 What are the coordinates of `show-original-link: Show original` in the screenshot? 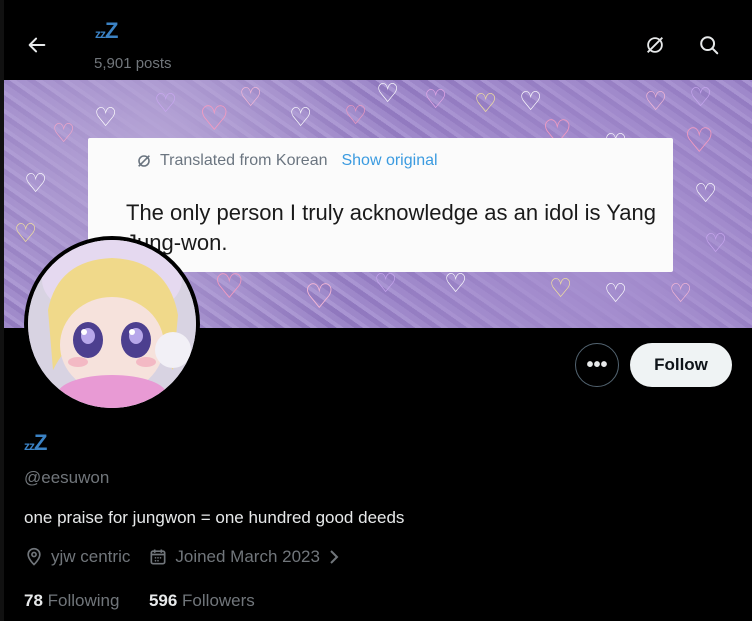 It's located at (389, 160).